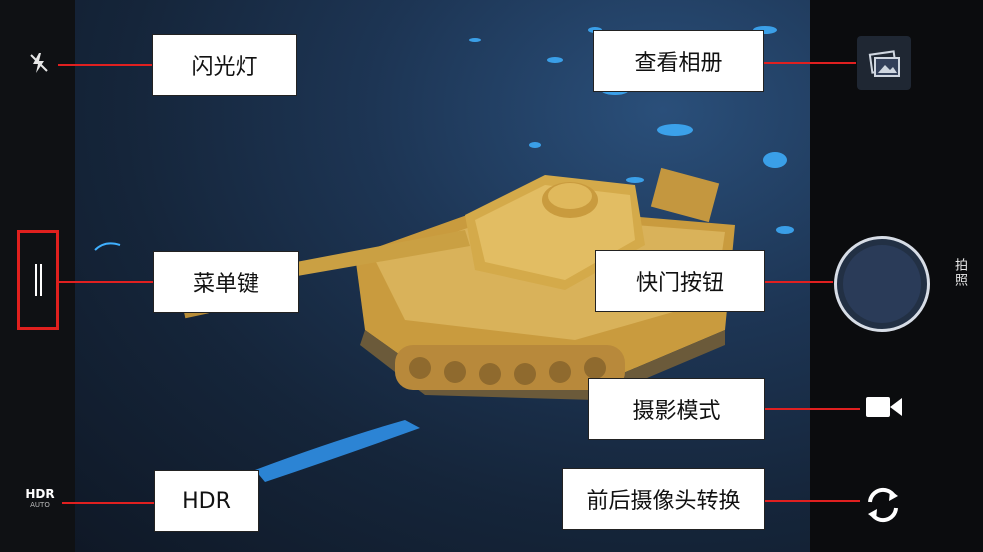 This screenshot has width=983, height=552. Describe the element at coordinates (40, 494) in the screenshot. I see `hdr-label: HDR` at that location.